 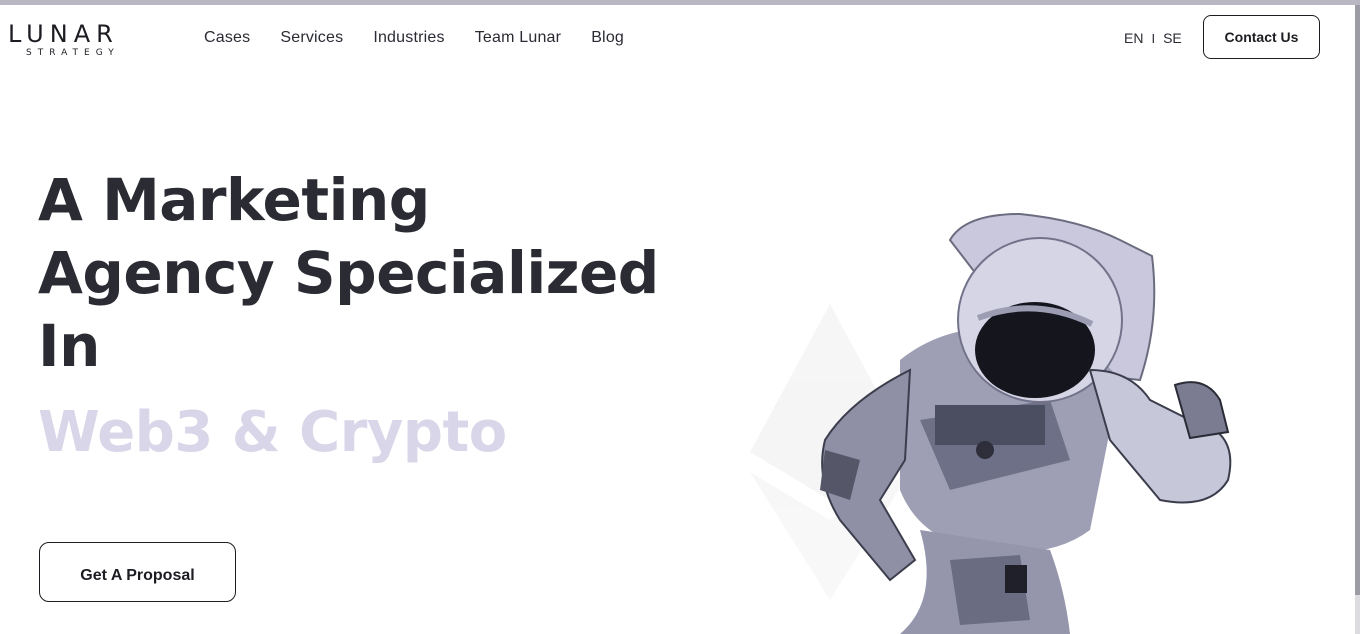 What do you see at coordinates (73, 53) in the screenshot?
I see `logo-subtitle: STRATEGY` at bounding box center [73, 53].